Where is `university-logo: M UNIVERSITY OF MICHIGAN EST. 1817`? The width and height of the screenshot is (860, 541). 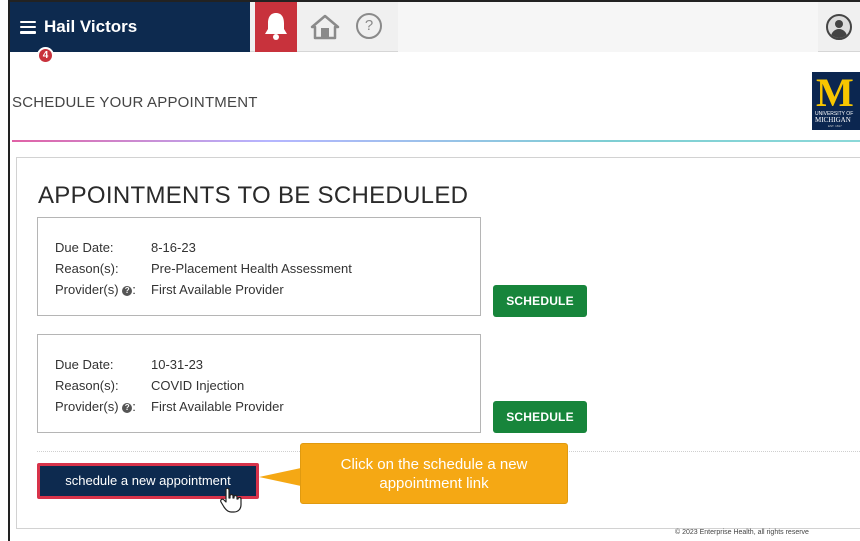
university-logo: M UNIVERSITY OF MICHIGAN EST. 1817 is located at coordinates (836, 101).